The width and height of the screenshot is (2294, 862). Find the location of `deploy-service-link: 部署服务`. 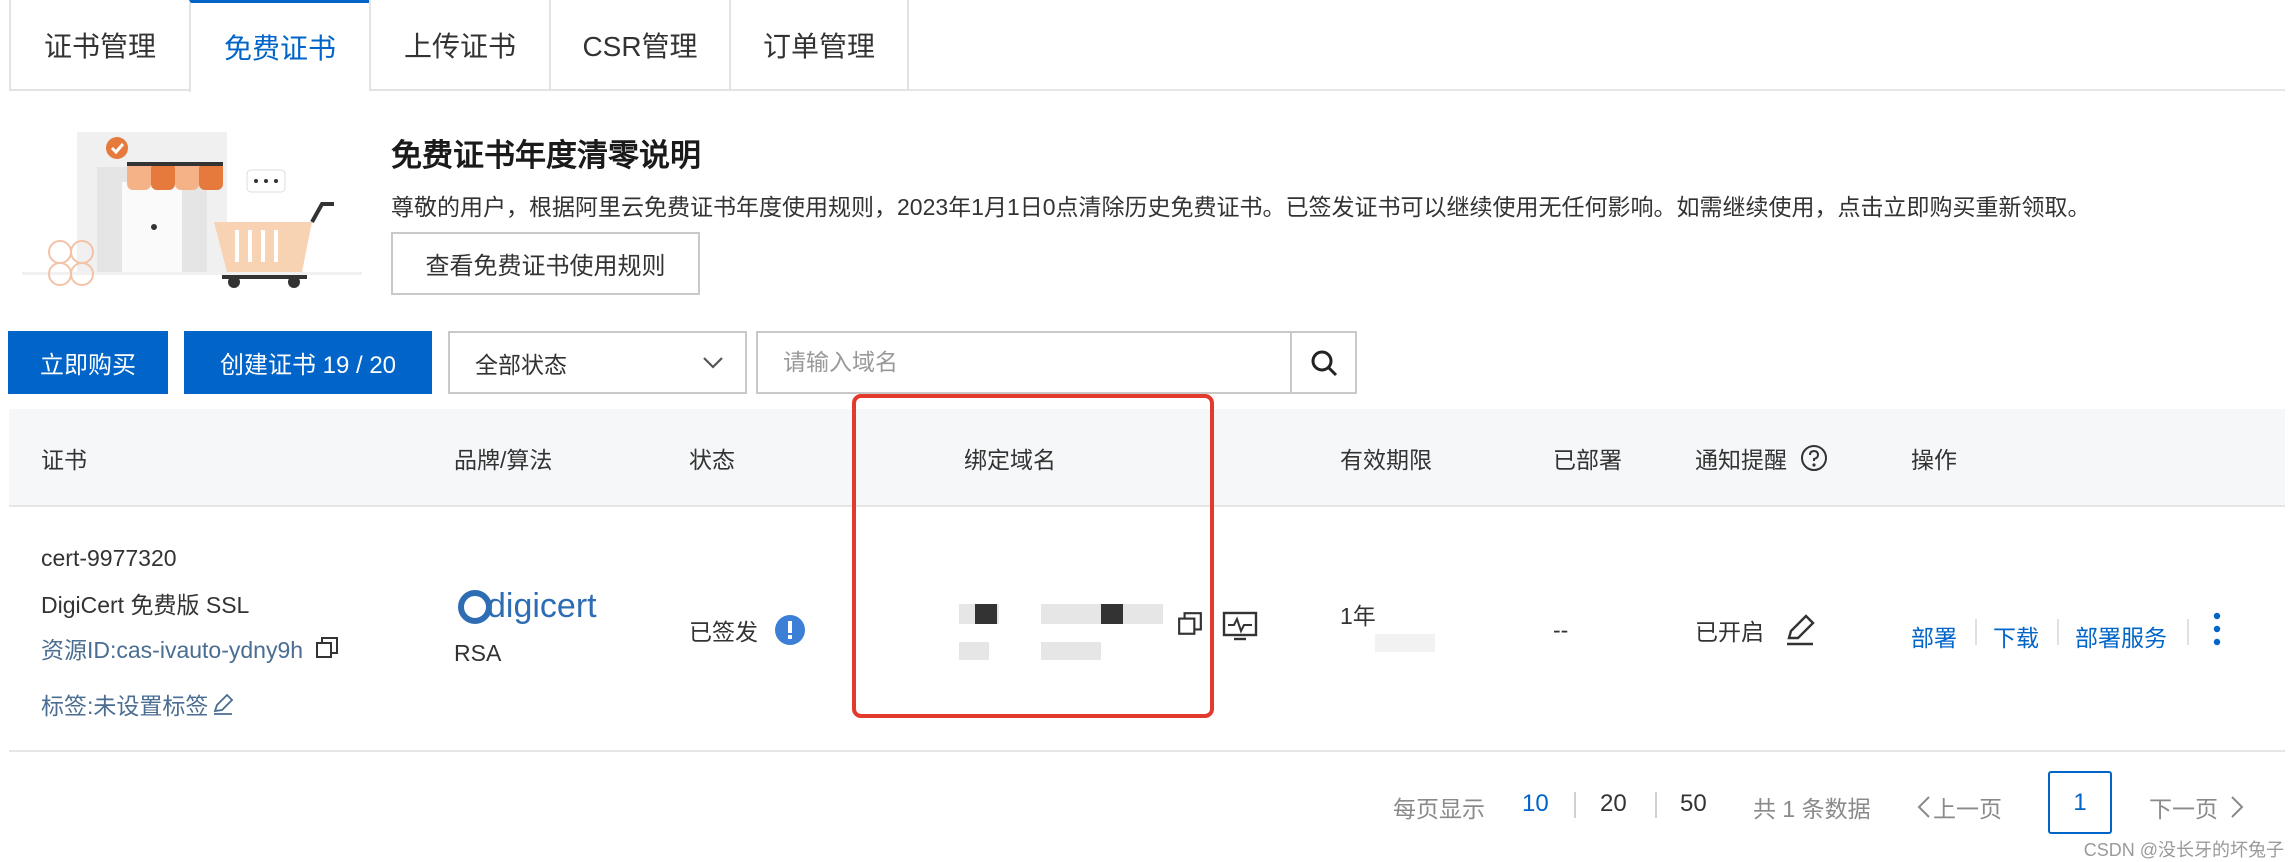

deploy-service-link: 部署服务 is located at coordinates (2121, 636).